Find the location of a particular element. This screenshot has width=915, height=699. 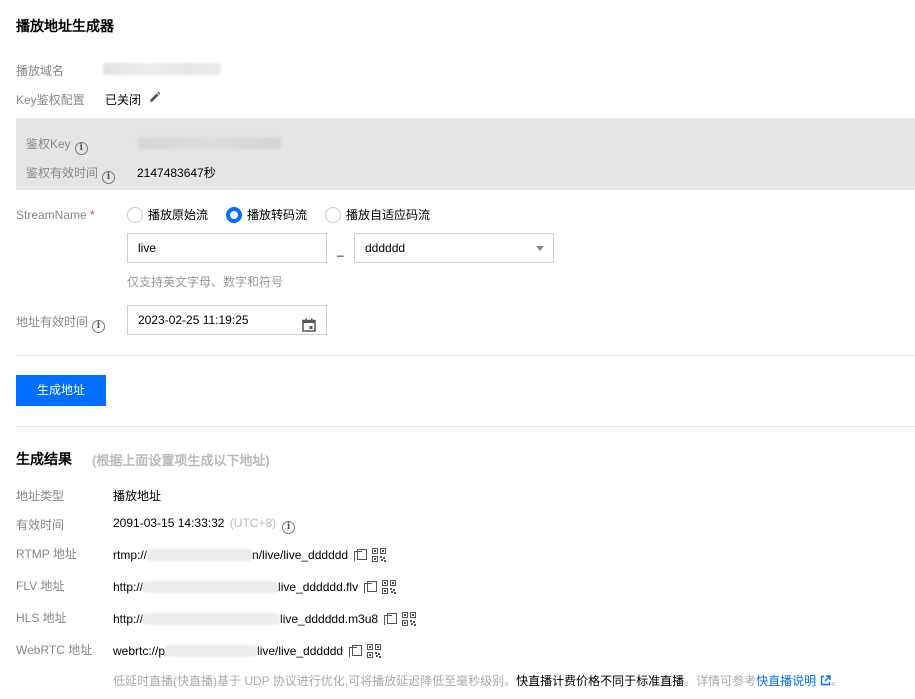

note-text: 。详情可参考 is located at coordinates (720, 681).